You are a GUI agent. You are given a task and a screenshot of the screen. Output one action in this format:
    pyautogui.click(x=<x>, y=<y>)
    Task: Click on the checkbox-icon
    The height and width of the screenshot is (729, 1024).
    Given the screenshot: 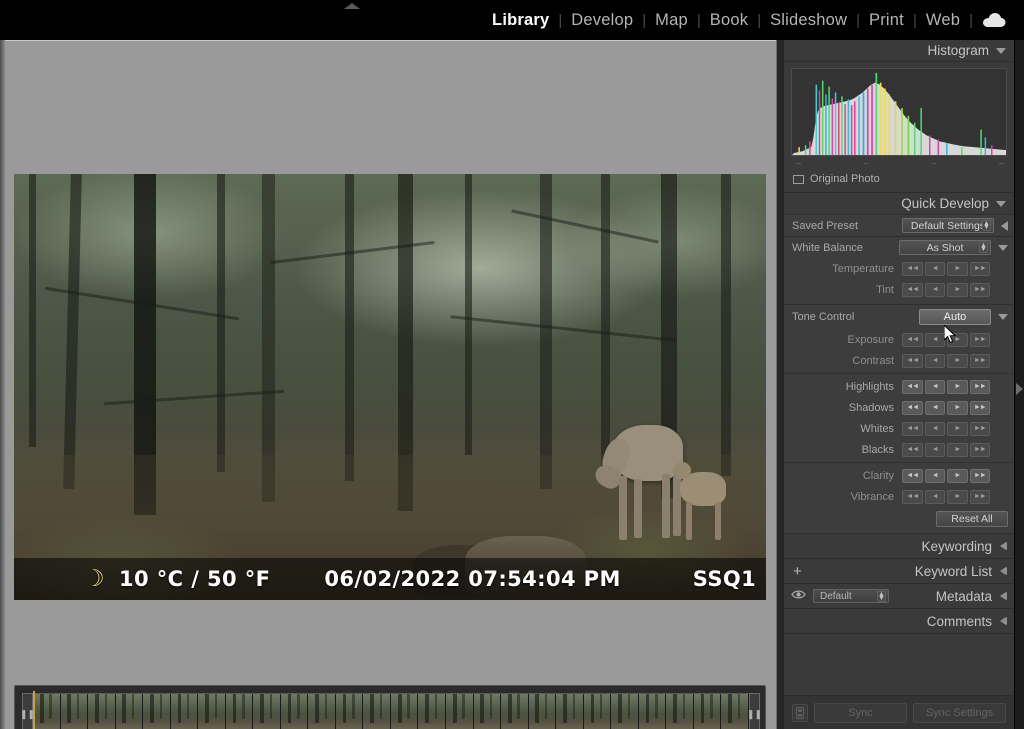 What is the action you would take?
    pyautogui.click(x=798, y=179)
    